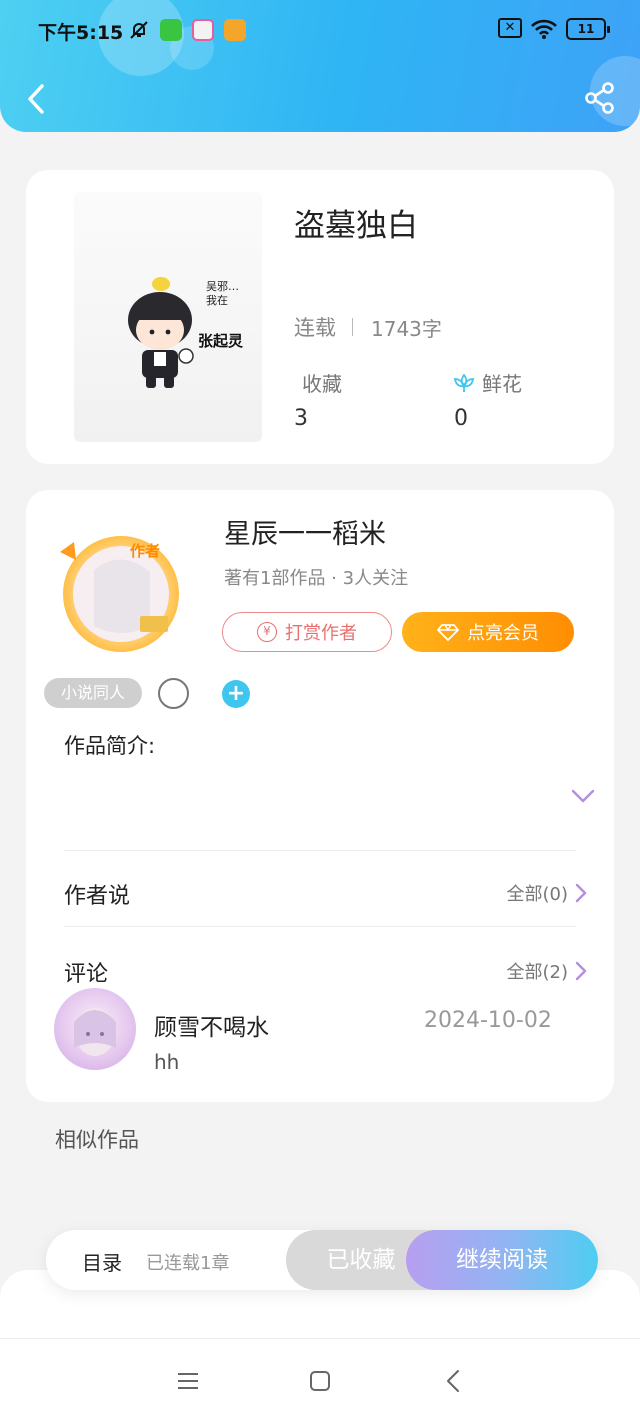 The height and width of the screenshot is (1422, 640). Describe the element at coordinates (322, 1260) in the screenshot. I see `action-bar: 目录 已连载1章 已收藏 继续阅读` at that location.